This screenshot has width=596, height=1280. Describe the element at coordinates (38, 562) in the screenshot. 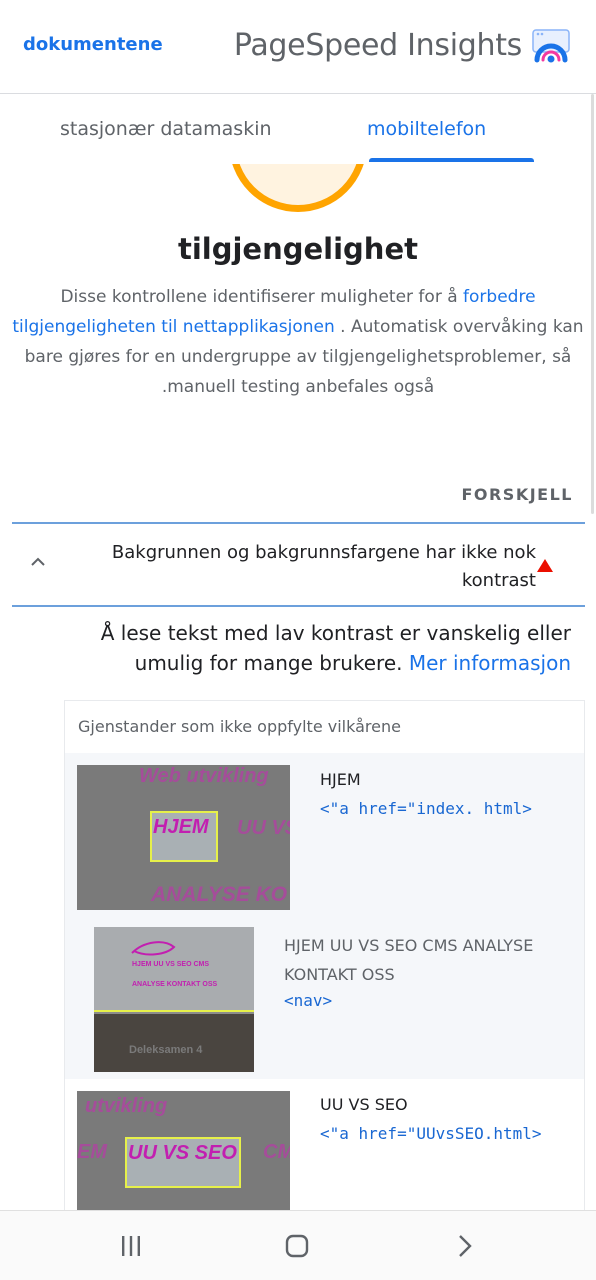

I see `chevron-up-icon` at that location.